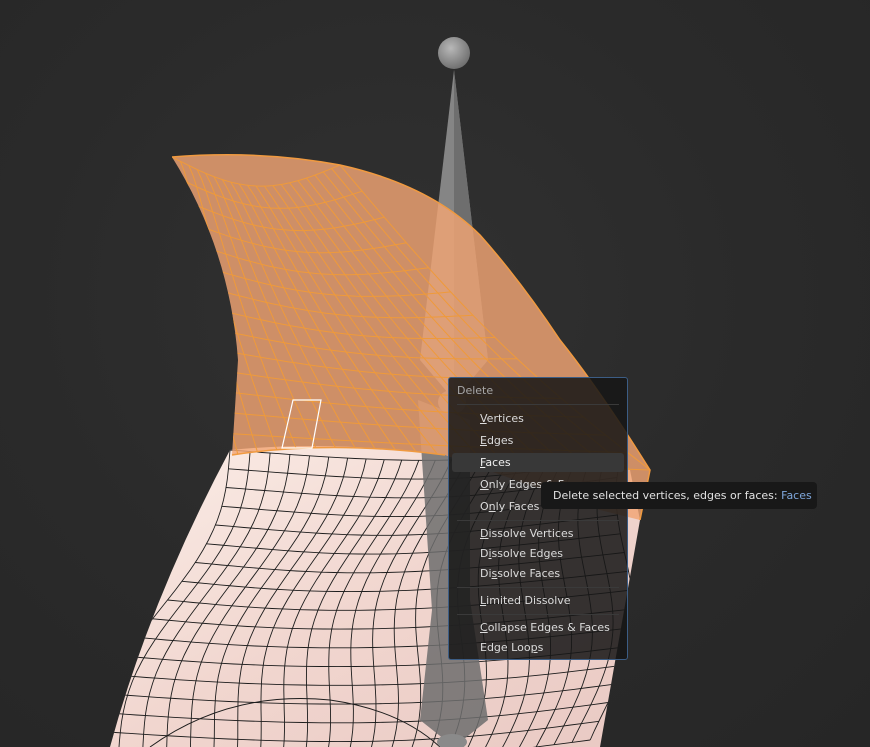  What do you see at coordinates (484, 484) in the screenshot?
I see `menu-item-hotkey: O` at bounding box center [484, 484].